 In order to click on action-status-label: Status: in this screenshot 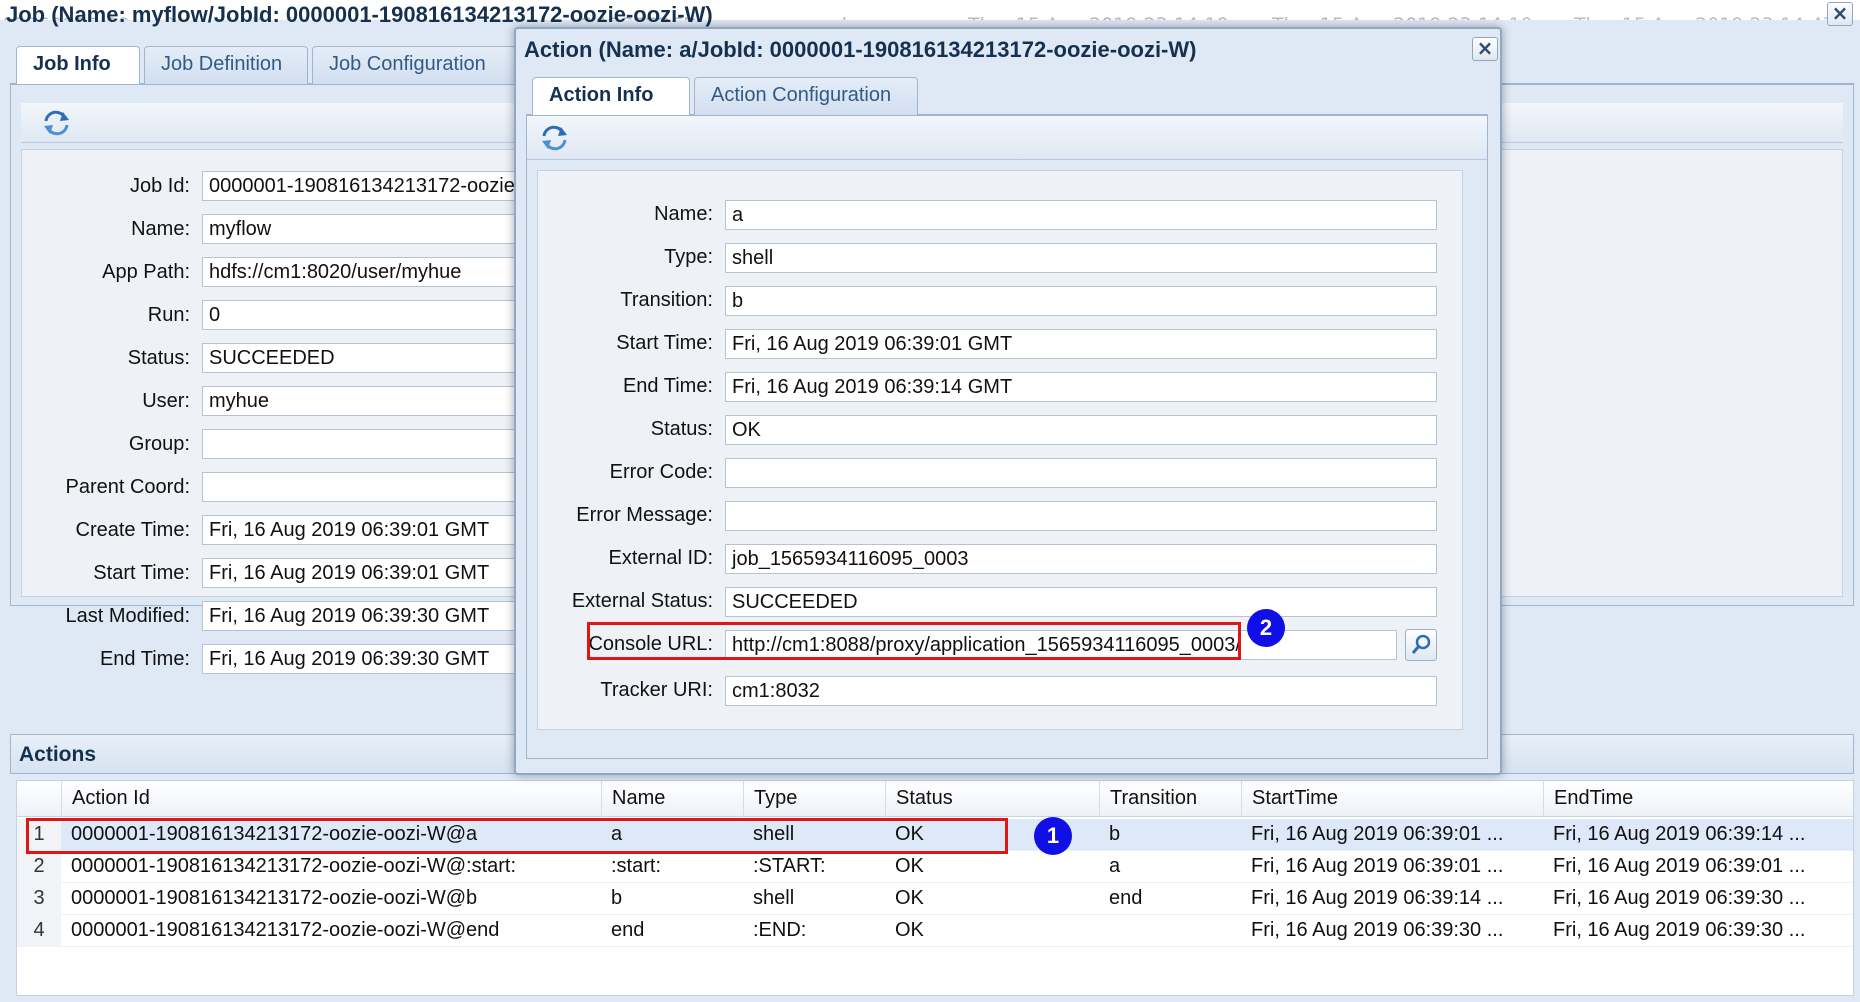, I will do `click(681, 429)`.